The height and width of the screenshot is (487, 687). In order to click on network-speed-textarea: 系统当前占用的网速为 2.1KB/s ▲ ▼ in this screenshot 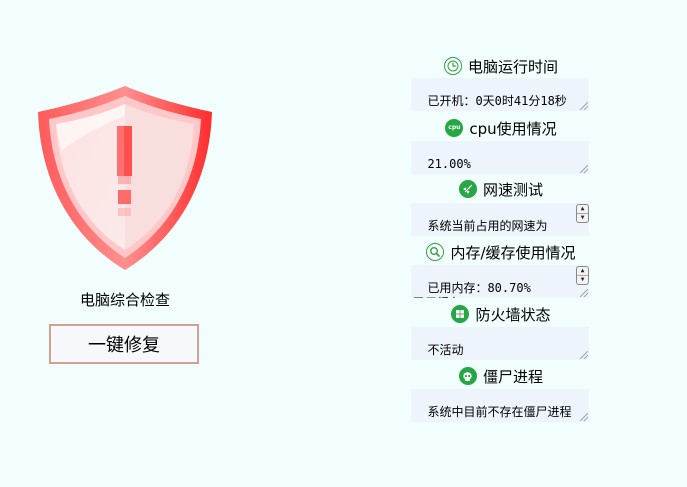, I will do `click(500, 219)`.